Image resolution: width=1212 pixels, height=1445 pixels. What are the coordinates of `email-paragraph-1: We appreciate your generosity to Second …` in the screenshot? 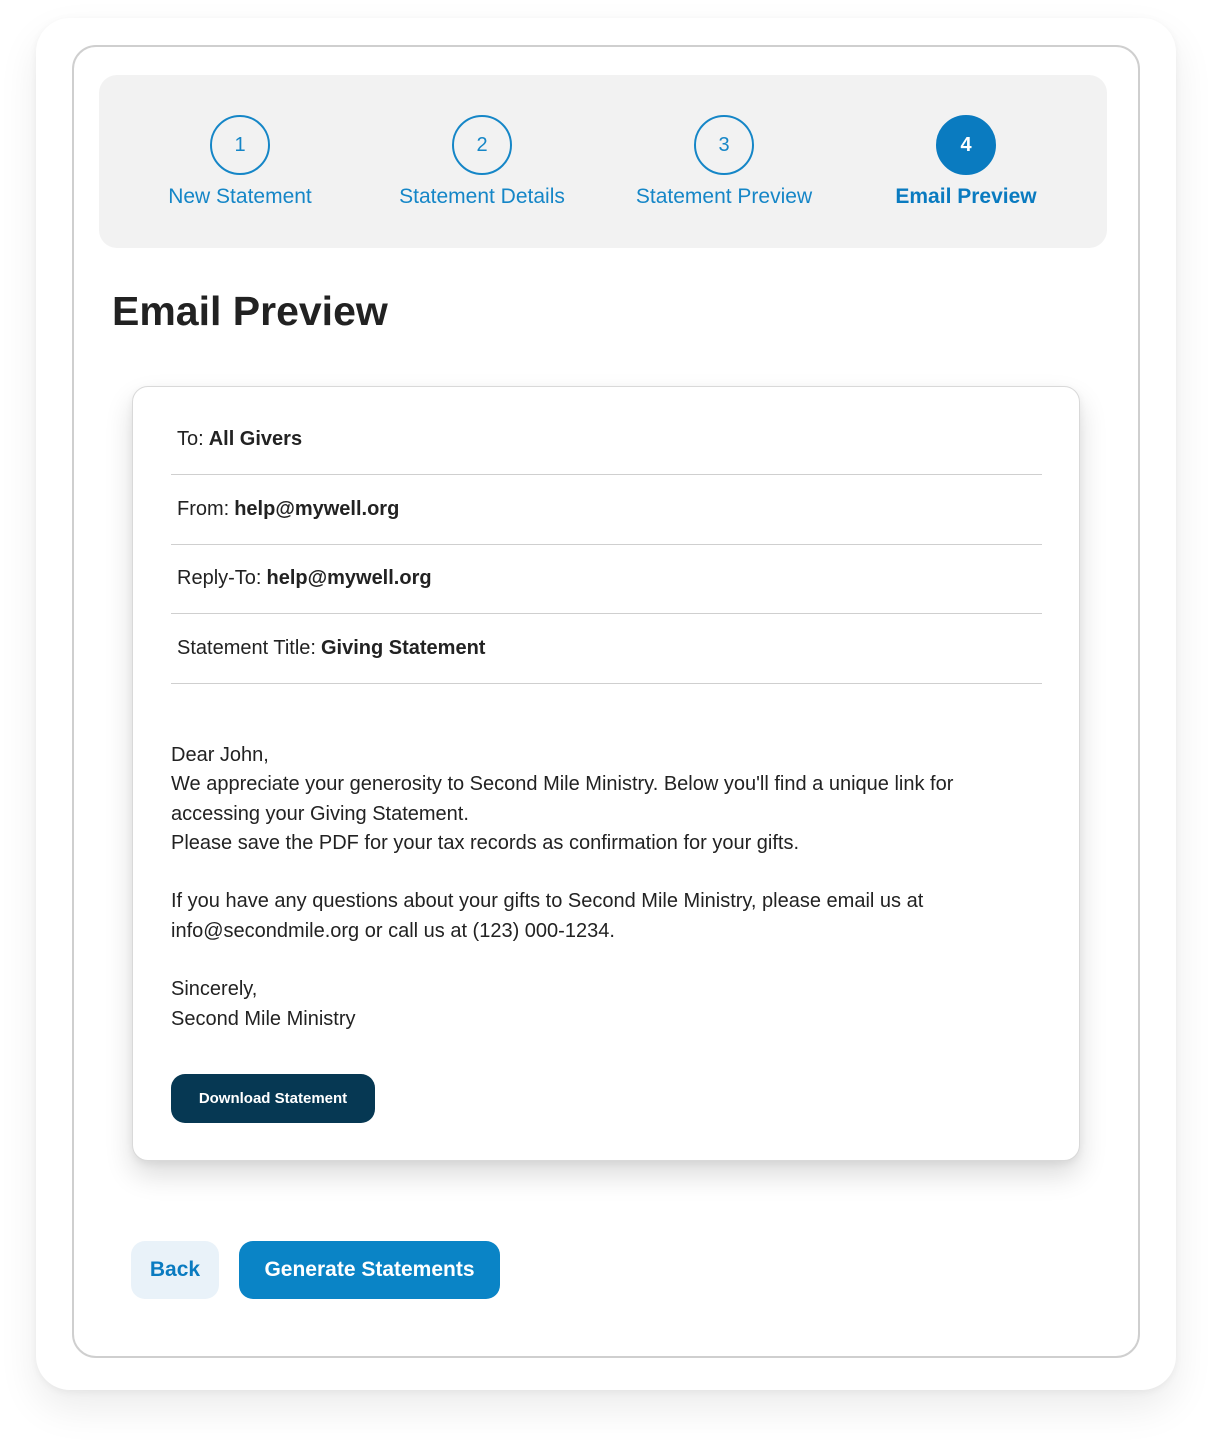 It's located at (562, 799).